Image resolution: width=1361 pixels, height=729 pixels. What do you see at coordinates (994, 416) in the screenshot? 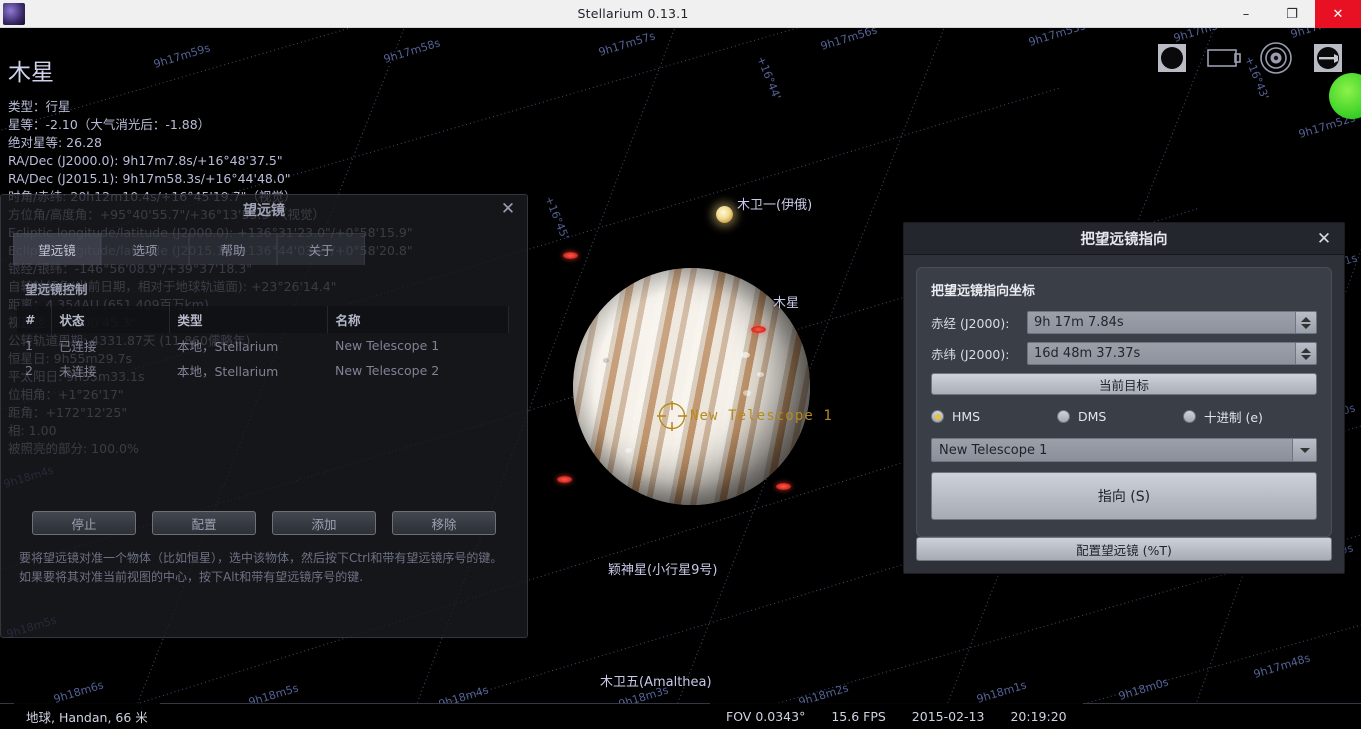
I see `radio-hms: HMS` at bounding box center [994, 416].